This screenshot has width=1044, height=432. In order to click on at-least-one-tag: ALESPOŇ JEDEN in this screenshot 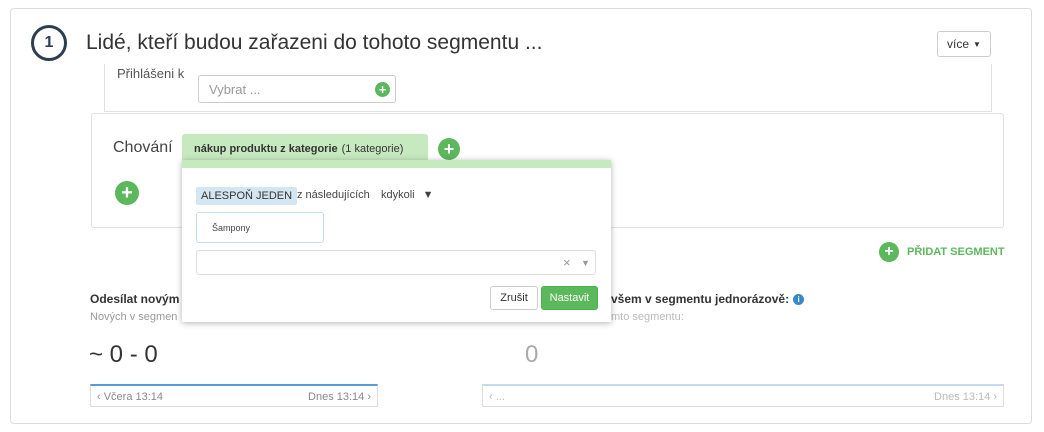, I will do `click(247, 196)`.